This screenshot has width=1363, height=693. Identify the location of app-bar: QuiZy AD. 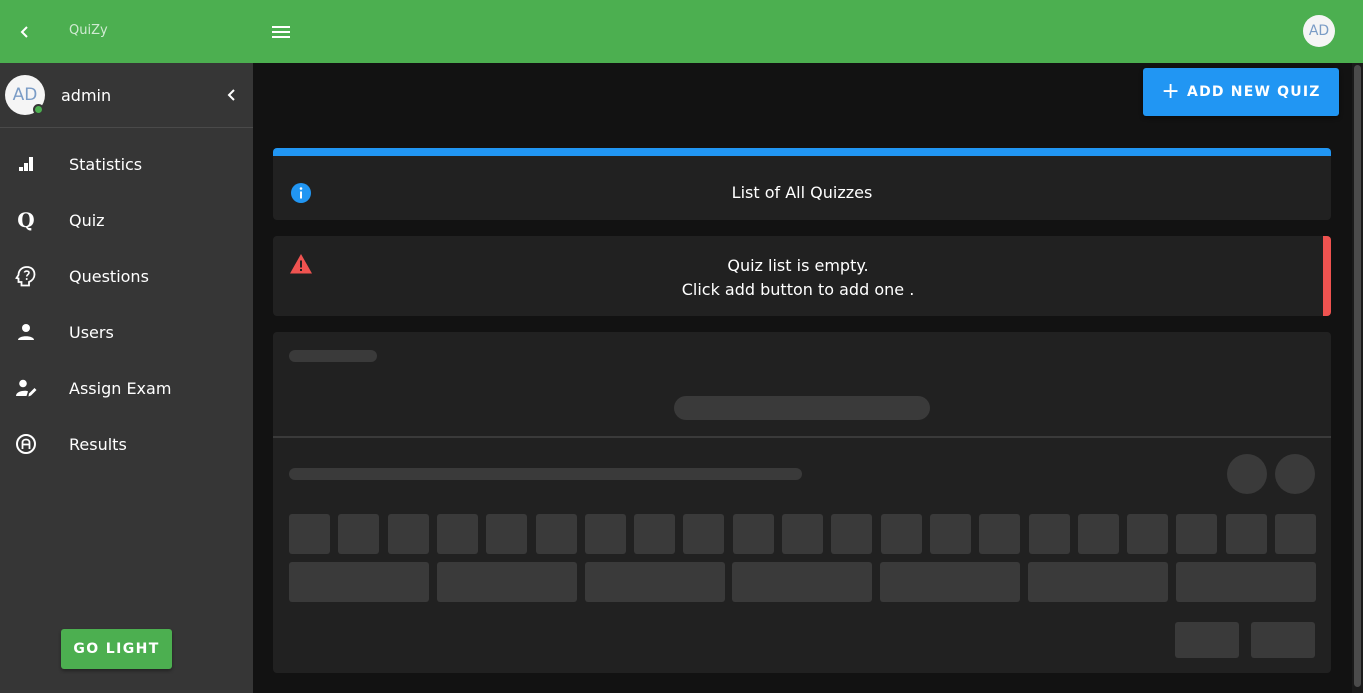
(681, 31).